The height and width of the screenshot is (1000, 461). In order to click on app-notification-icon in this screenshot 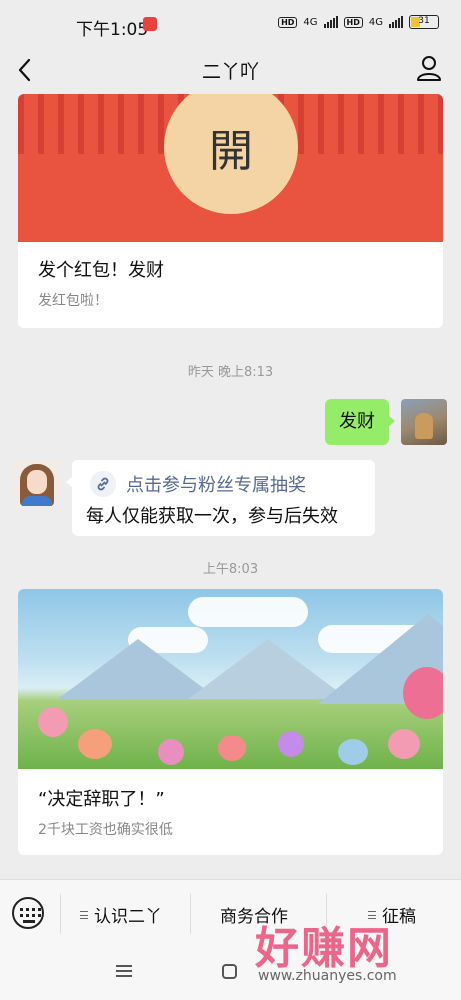, I will do `click(150, 24)`.